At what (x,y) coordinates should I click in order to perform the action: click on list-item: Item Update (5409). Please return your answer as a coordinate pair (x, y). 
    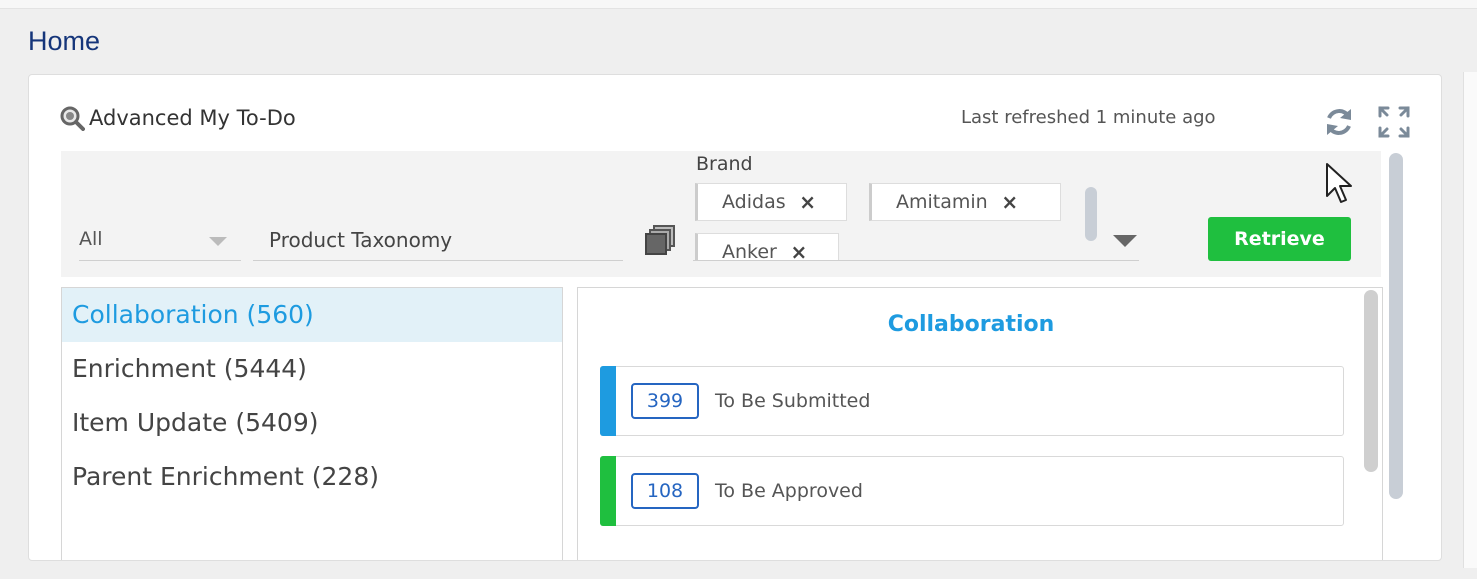
    Looking at the image, I should click on (312, 423).